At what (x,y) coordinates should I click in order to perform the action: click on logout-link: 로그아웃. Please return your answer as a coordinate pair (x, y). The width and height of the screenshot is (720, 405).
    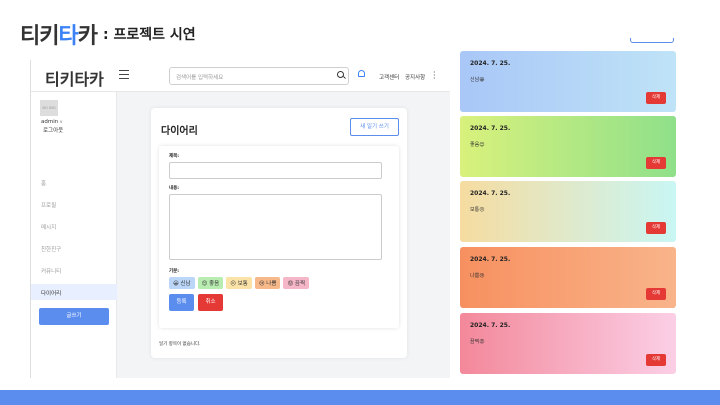
    Looking at the image, I should click on (53, 130).